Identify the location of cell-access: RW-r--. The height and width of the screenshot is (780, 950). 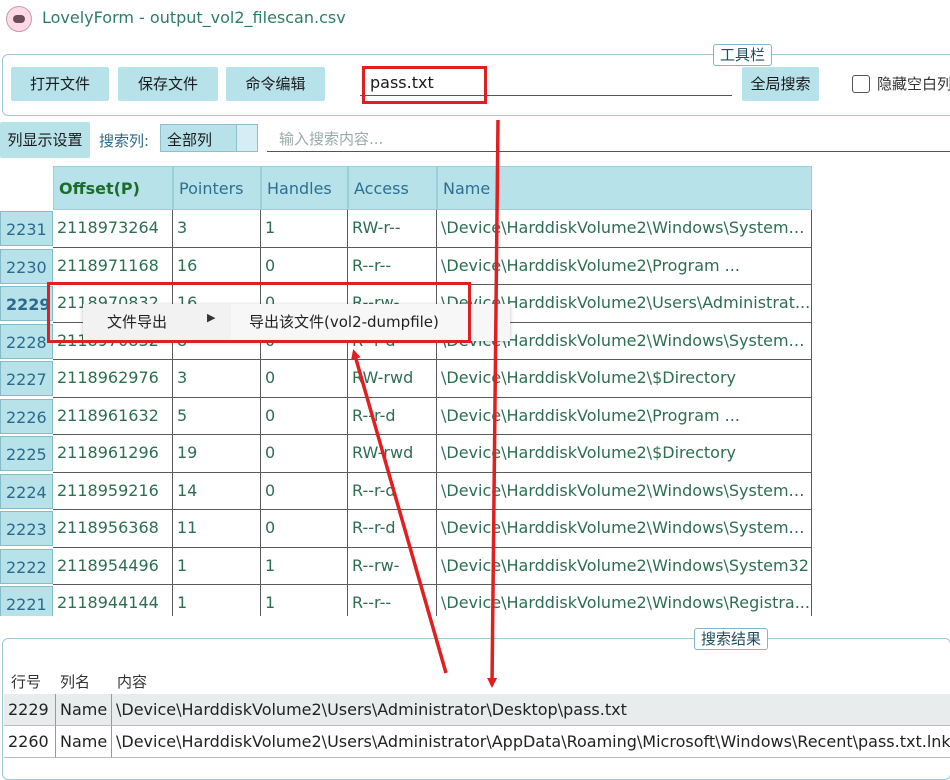
(392, 229).